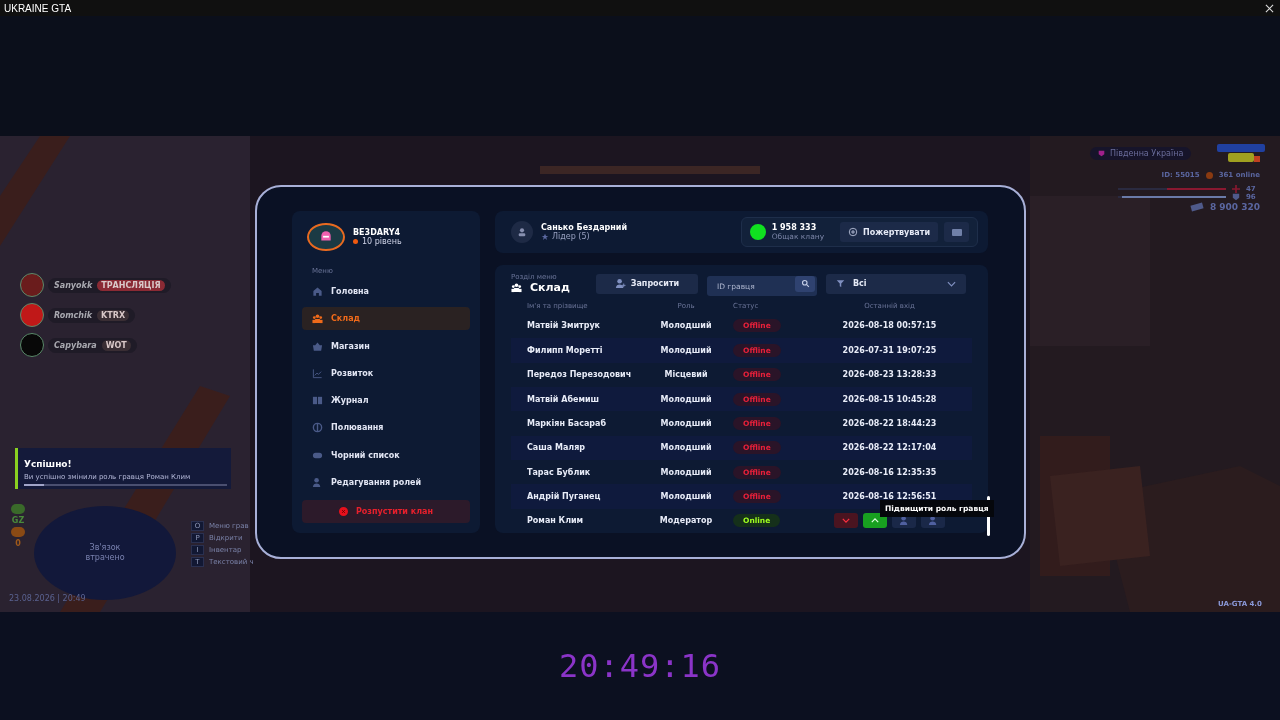 This screenshot has width=1280, height=720. What do you see at coordinates (889, 232) in the screenshot?
I see `donate-button: Пожертвувати` at bounding box center [889, 232].